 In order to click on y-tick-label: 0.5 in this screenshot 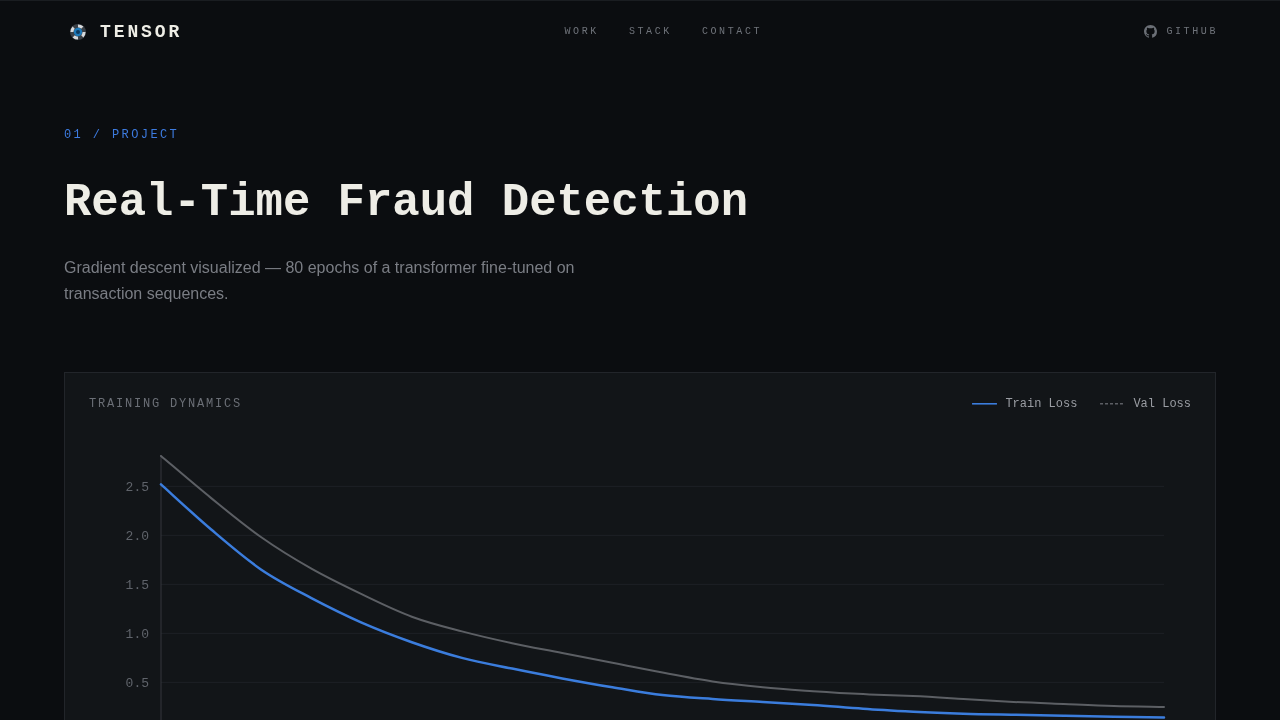, I will do `click(137, 683)`.